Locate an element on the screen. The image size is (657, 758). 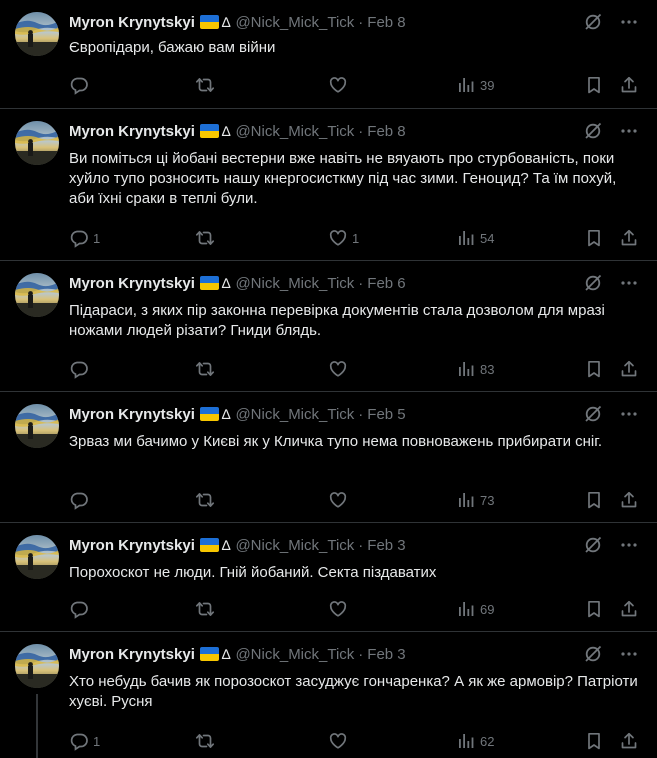
delta-badge: ∆ is located at coordinates (226, 654).